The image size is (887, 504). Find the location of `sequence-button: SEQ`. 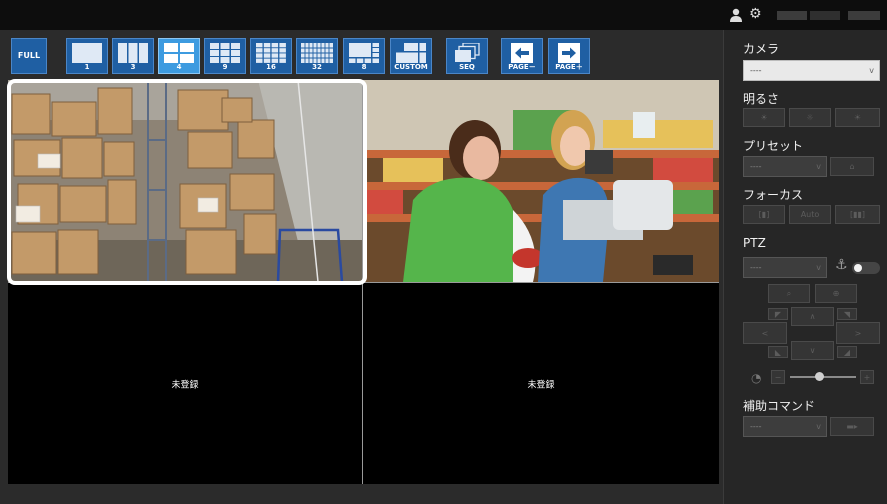

sequence-button: SEQ is located at coordinates (467, 56).